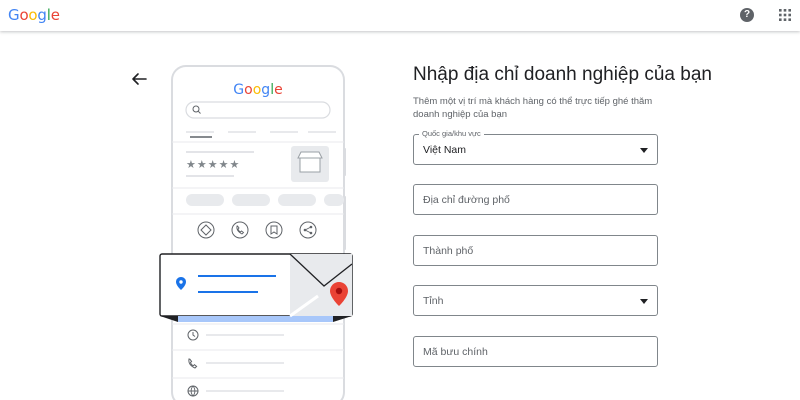 The image size is (800, 400). I want to click on bookmark-icon, so click(274, 230).